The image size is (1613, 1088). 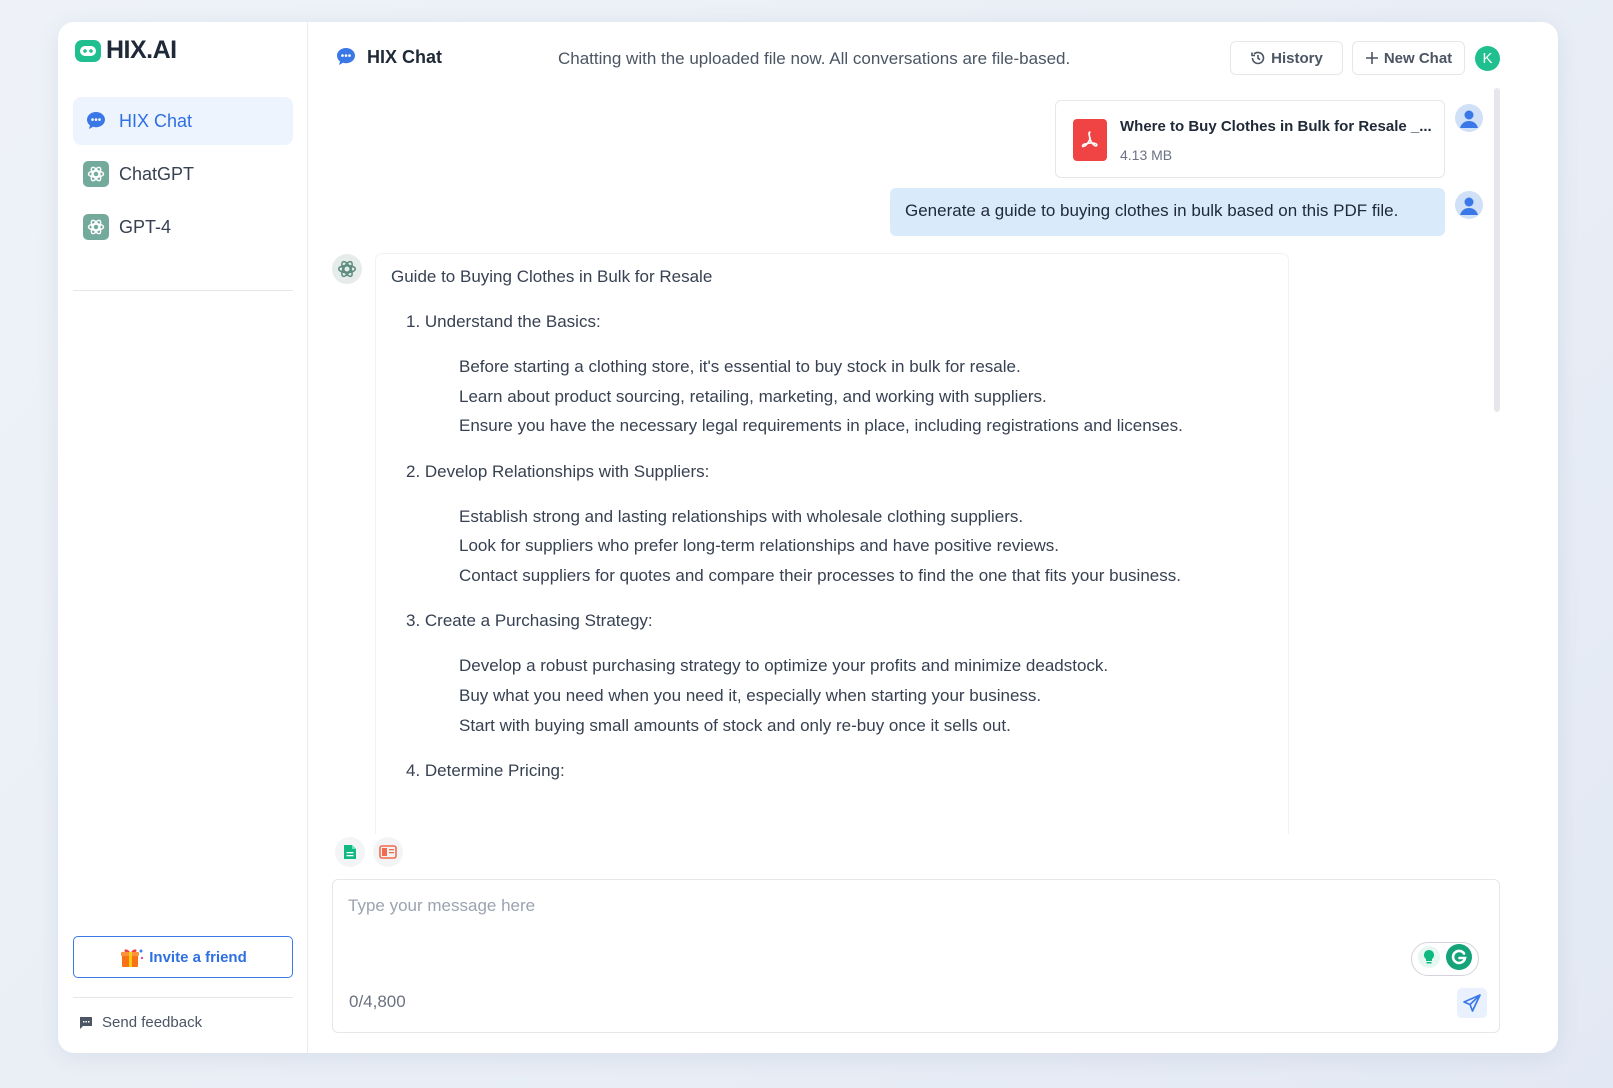 I want to click on message-input, so click(x=848, y=906).